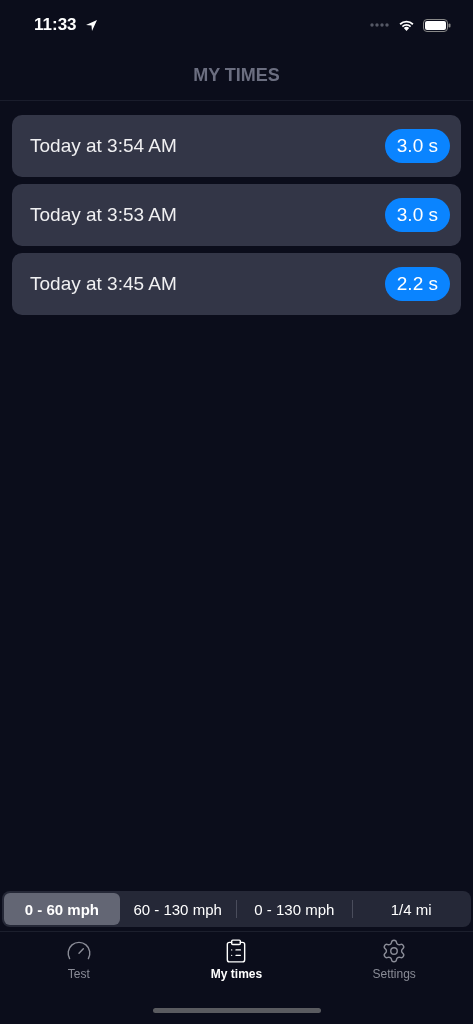  Describe the element at coordinates (437, 25) in the screenshot. I see `battery-icon` at that location.